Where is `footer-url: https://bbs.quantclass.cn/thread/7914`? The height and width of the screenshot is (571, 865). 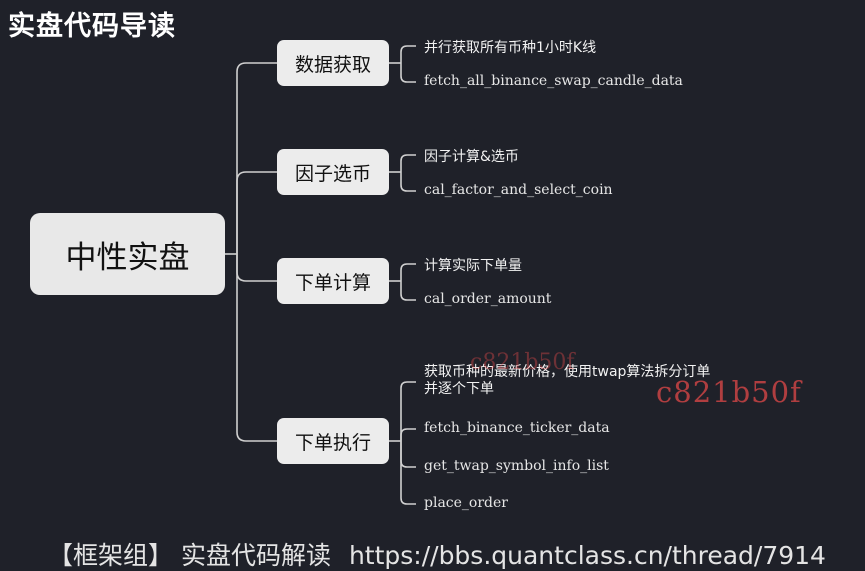 footer-url: https://bbs.quantclass.cn/thread/7914 is located at coordinates (587, 555).